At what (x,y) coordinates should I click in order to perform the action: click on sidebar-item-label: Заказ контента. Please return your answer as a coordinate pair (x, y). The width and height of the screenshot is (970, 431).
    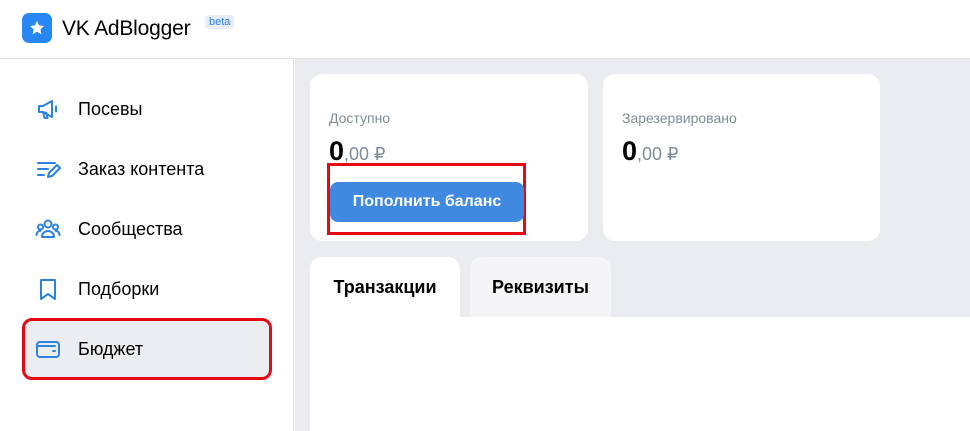
    Looking at the image, I should click on (141, 168).